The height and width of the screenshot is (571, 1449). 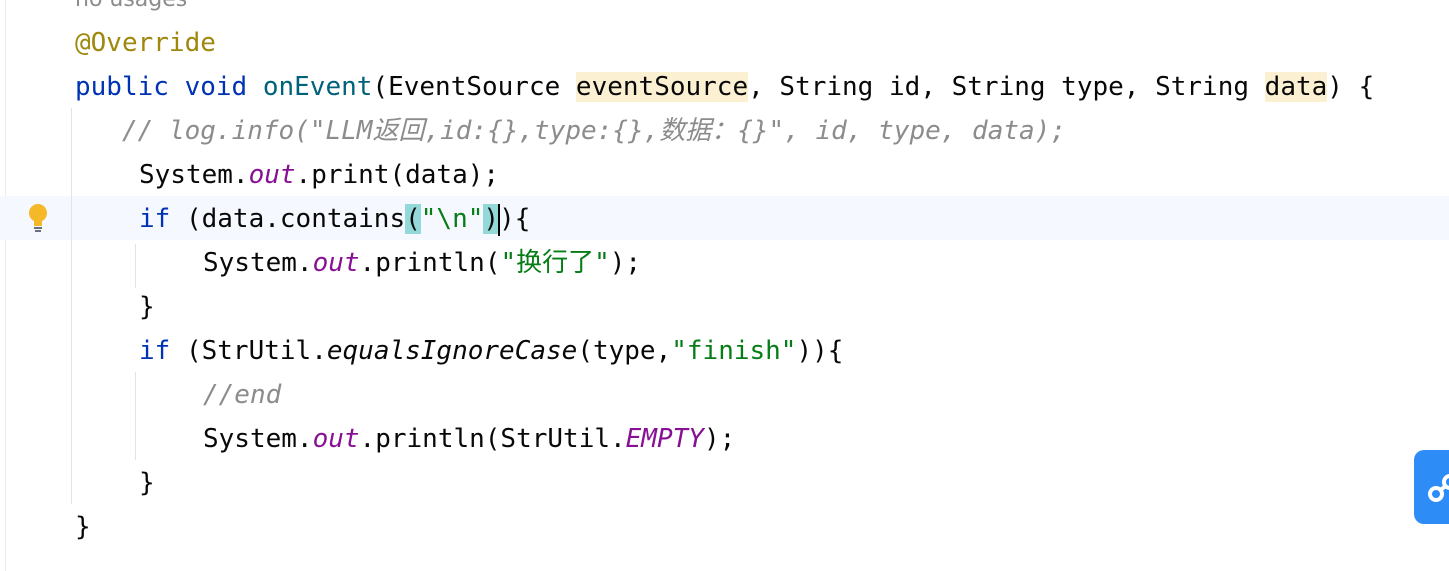 I want to click on signature-tail: ) {, so click(x=1351, y=87).